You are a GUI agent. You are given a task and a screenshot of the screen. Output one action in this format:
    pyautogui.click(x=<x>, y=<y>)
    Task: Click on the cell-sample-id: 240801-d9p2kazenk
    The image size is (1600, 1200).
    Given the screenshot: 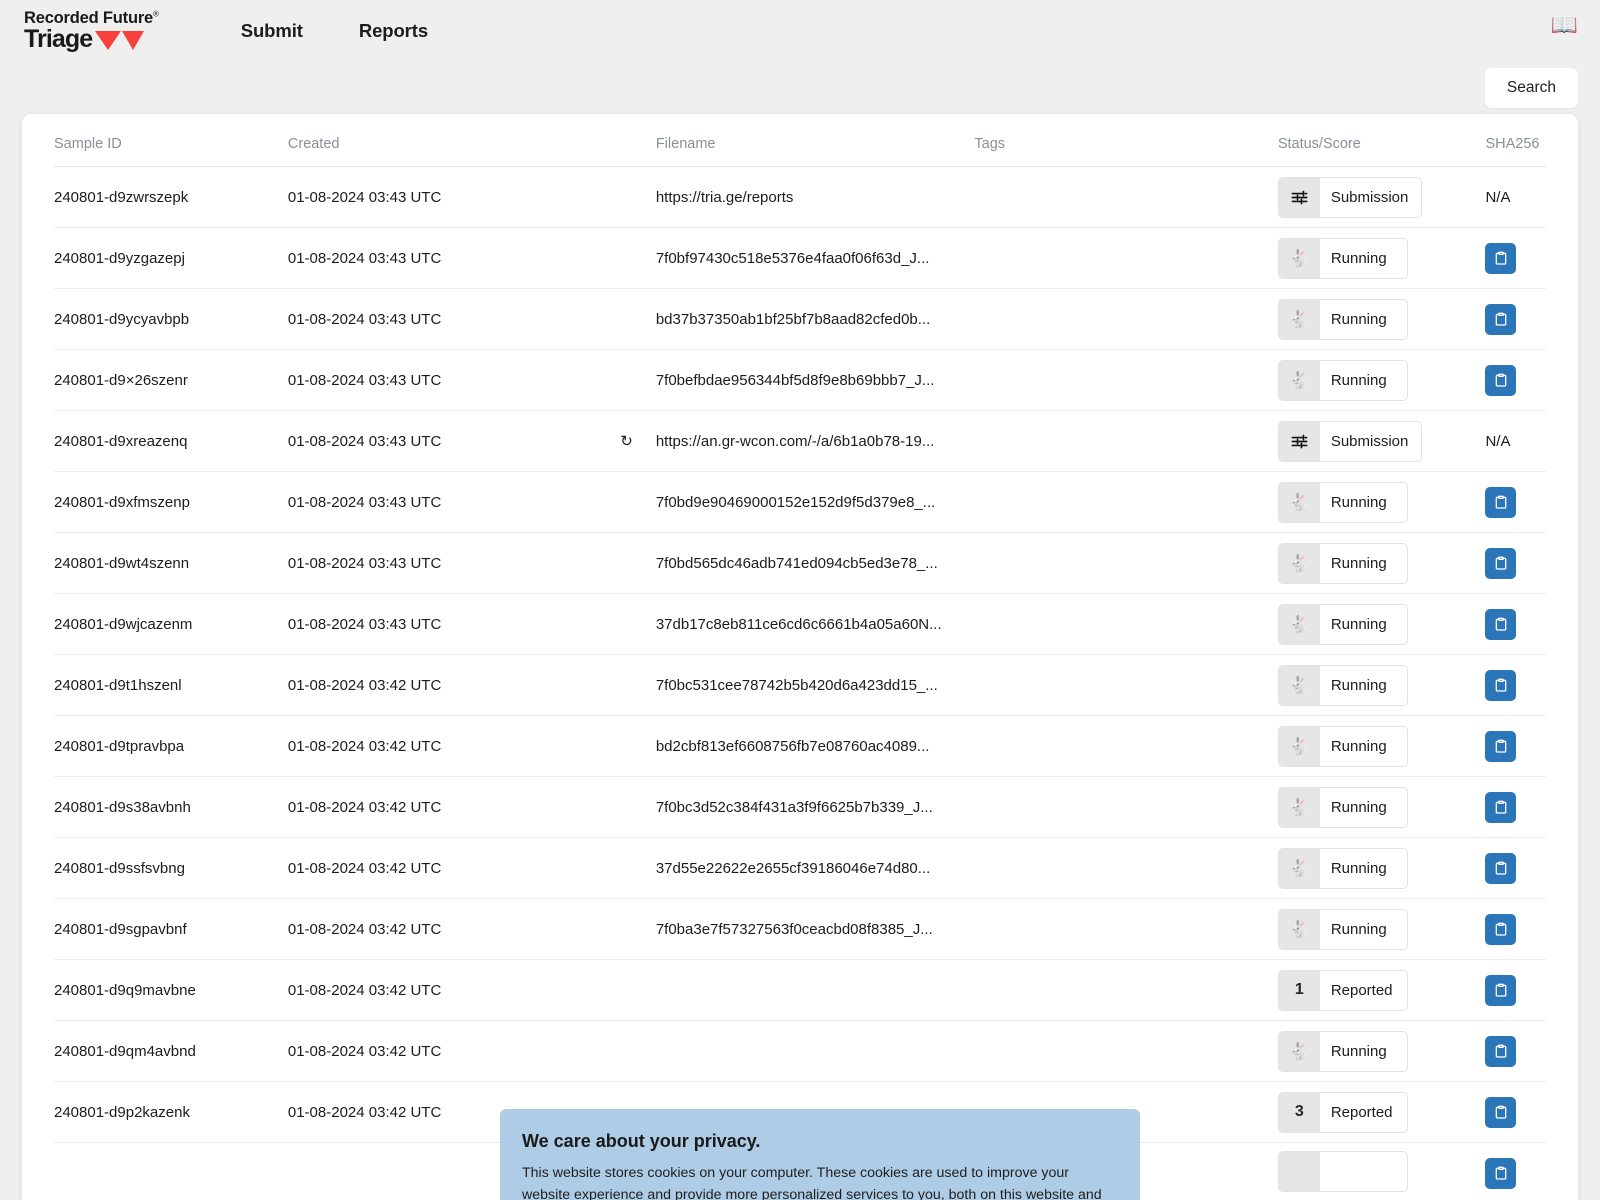 What is the action you would take?
    pyautogui.click(x=171, y=1112)
    